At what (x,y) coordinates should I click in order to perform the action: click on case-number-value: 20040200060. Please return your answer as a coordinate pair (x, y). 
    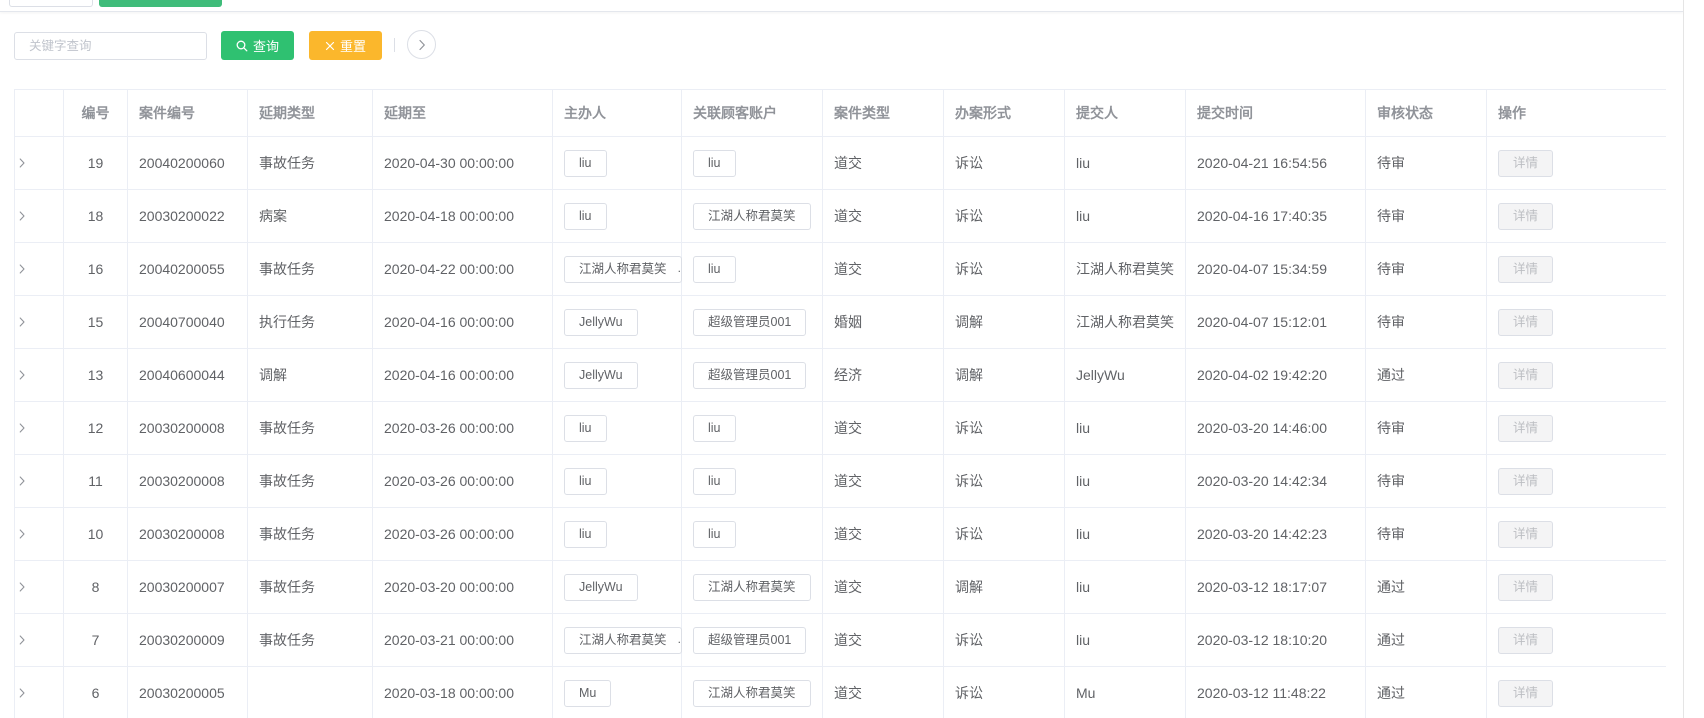
    Looking at the image, I should click on (182, 163).